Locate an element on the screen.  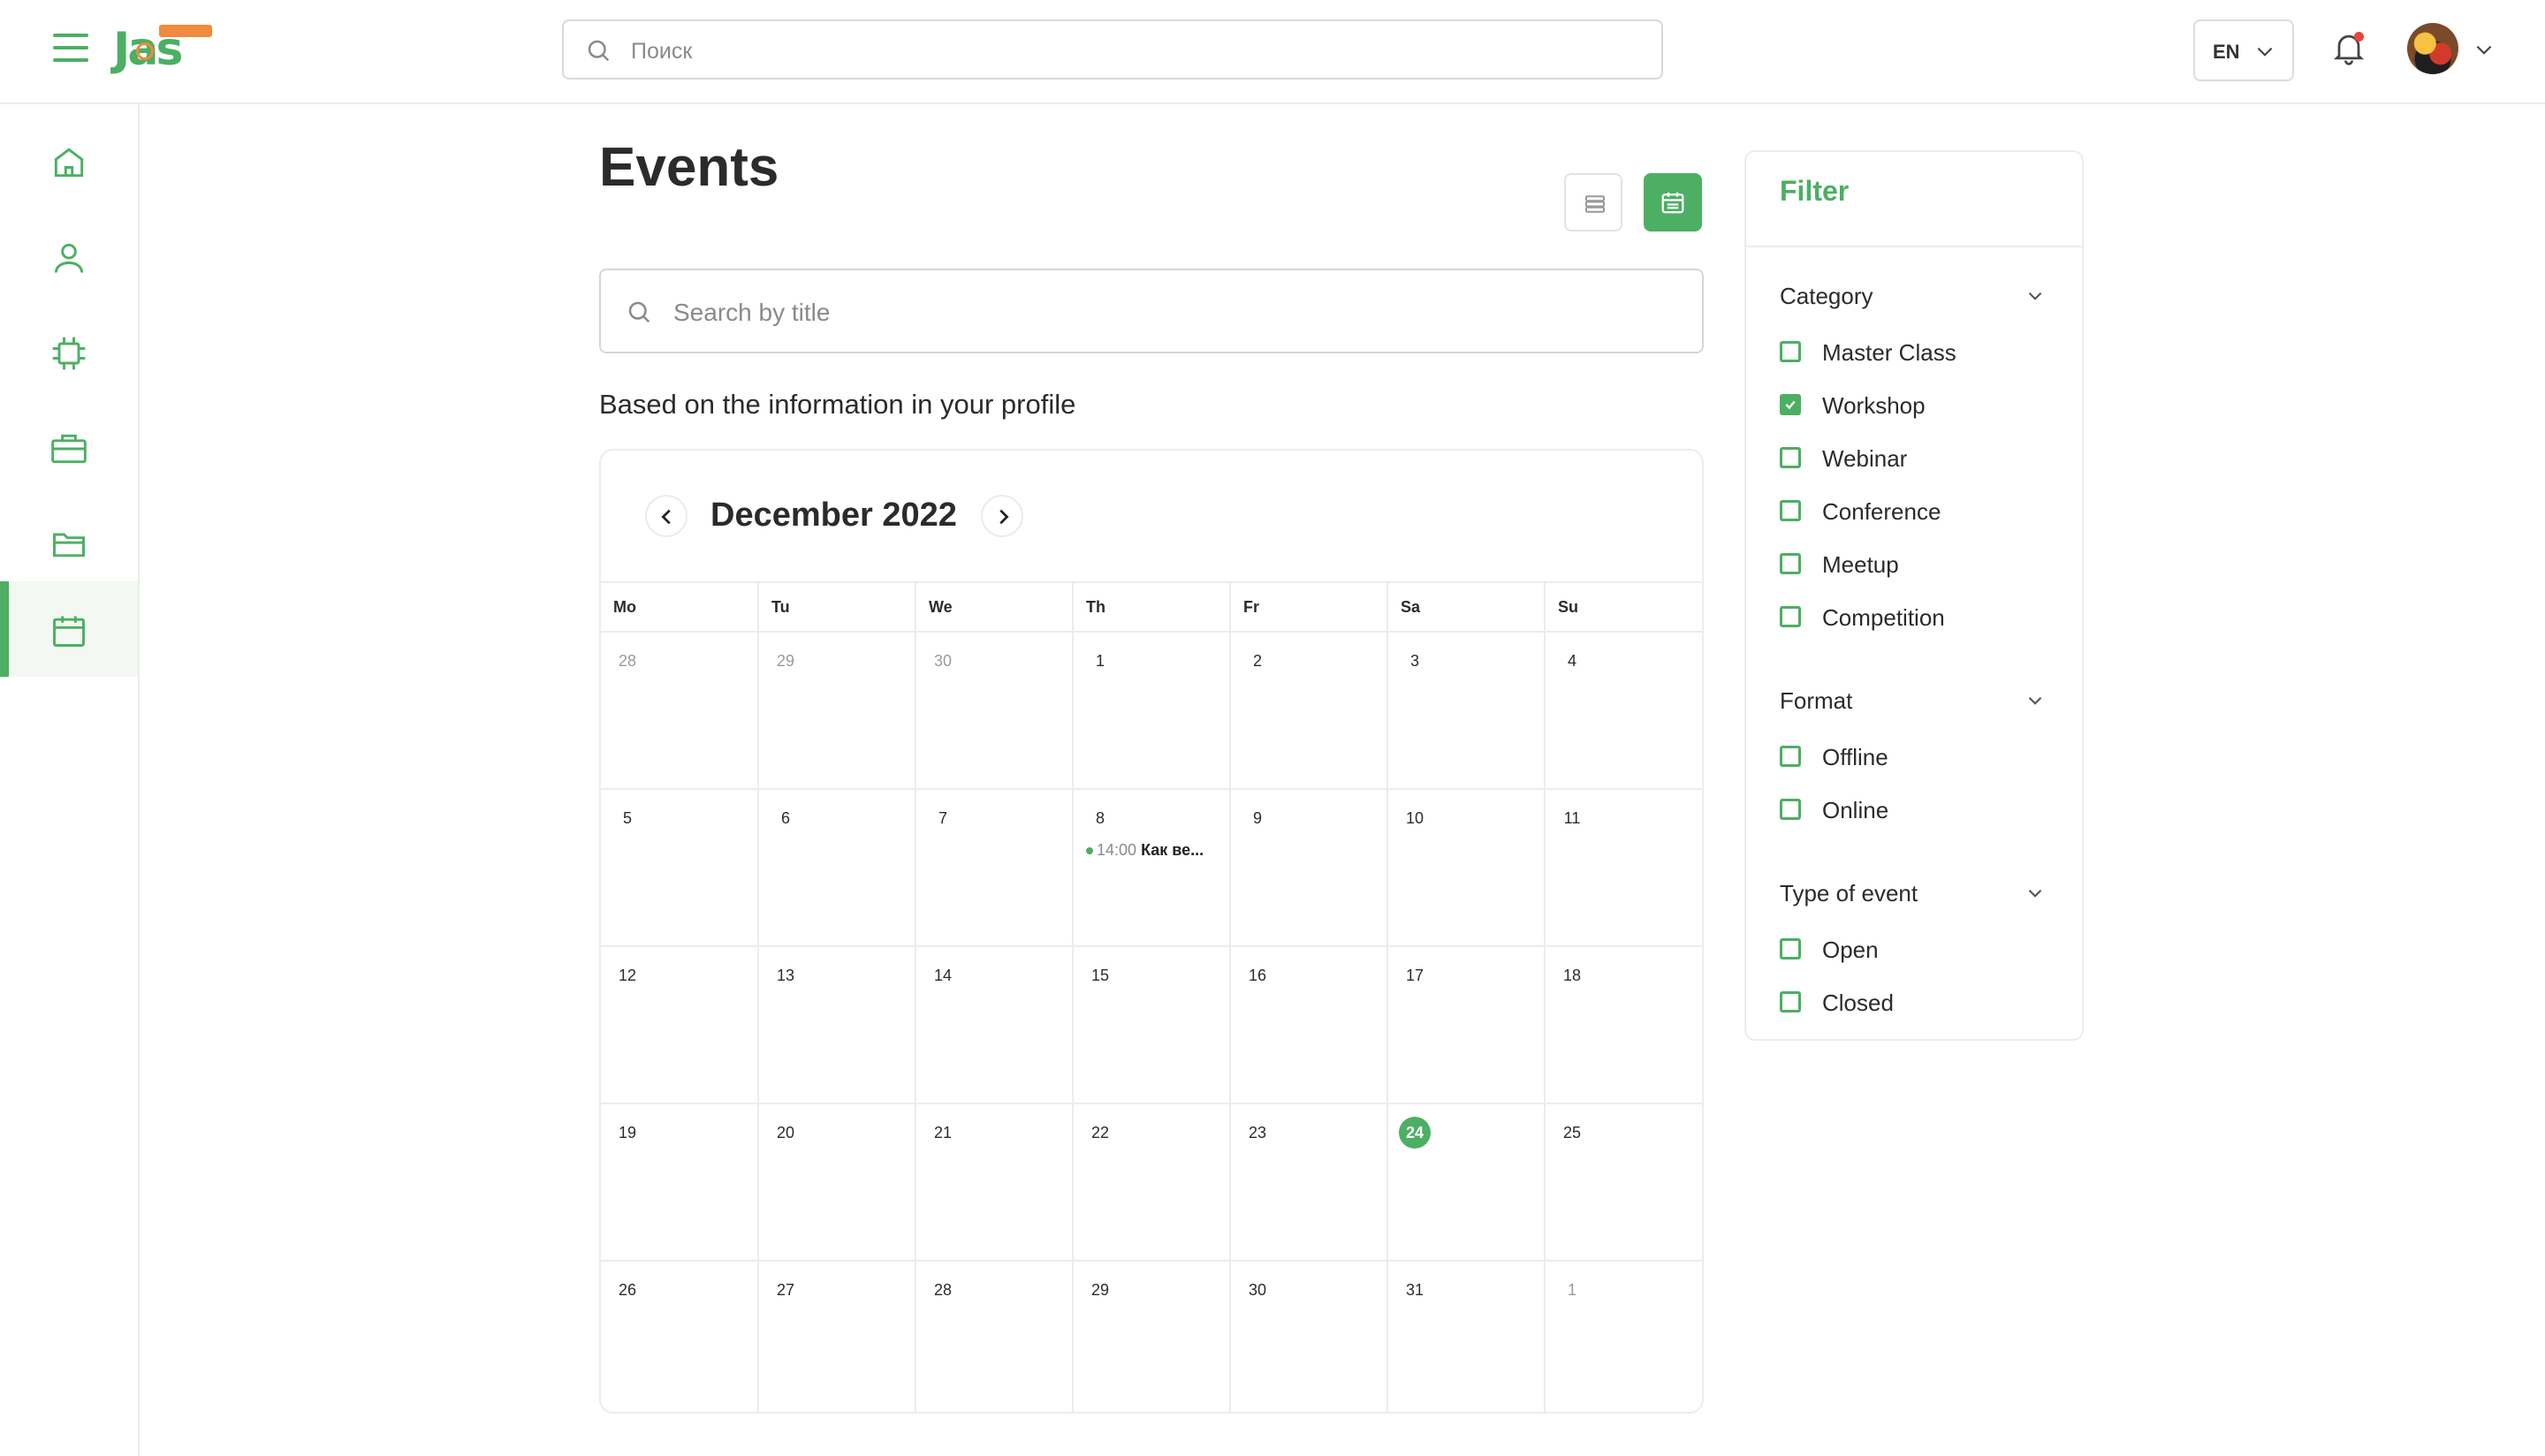
menu-icon is located at coordinates (70, 49).